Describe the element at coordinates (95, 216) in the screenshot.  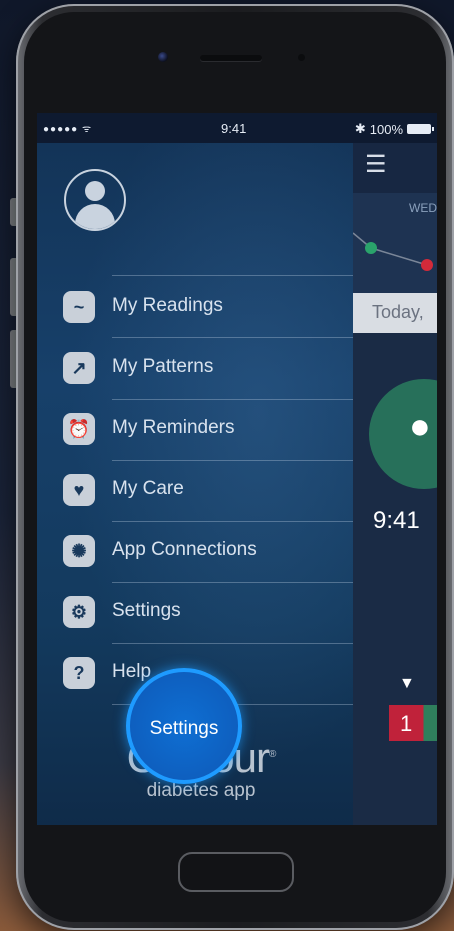
I see `avatar-body` at that location.